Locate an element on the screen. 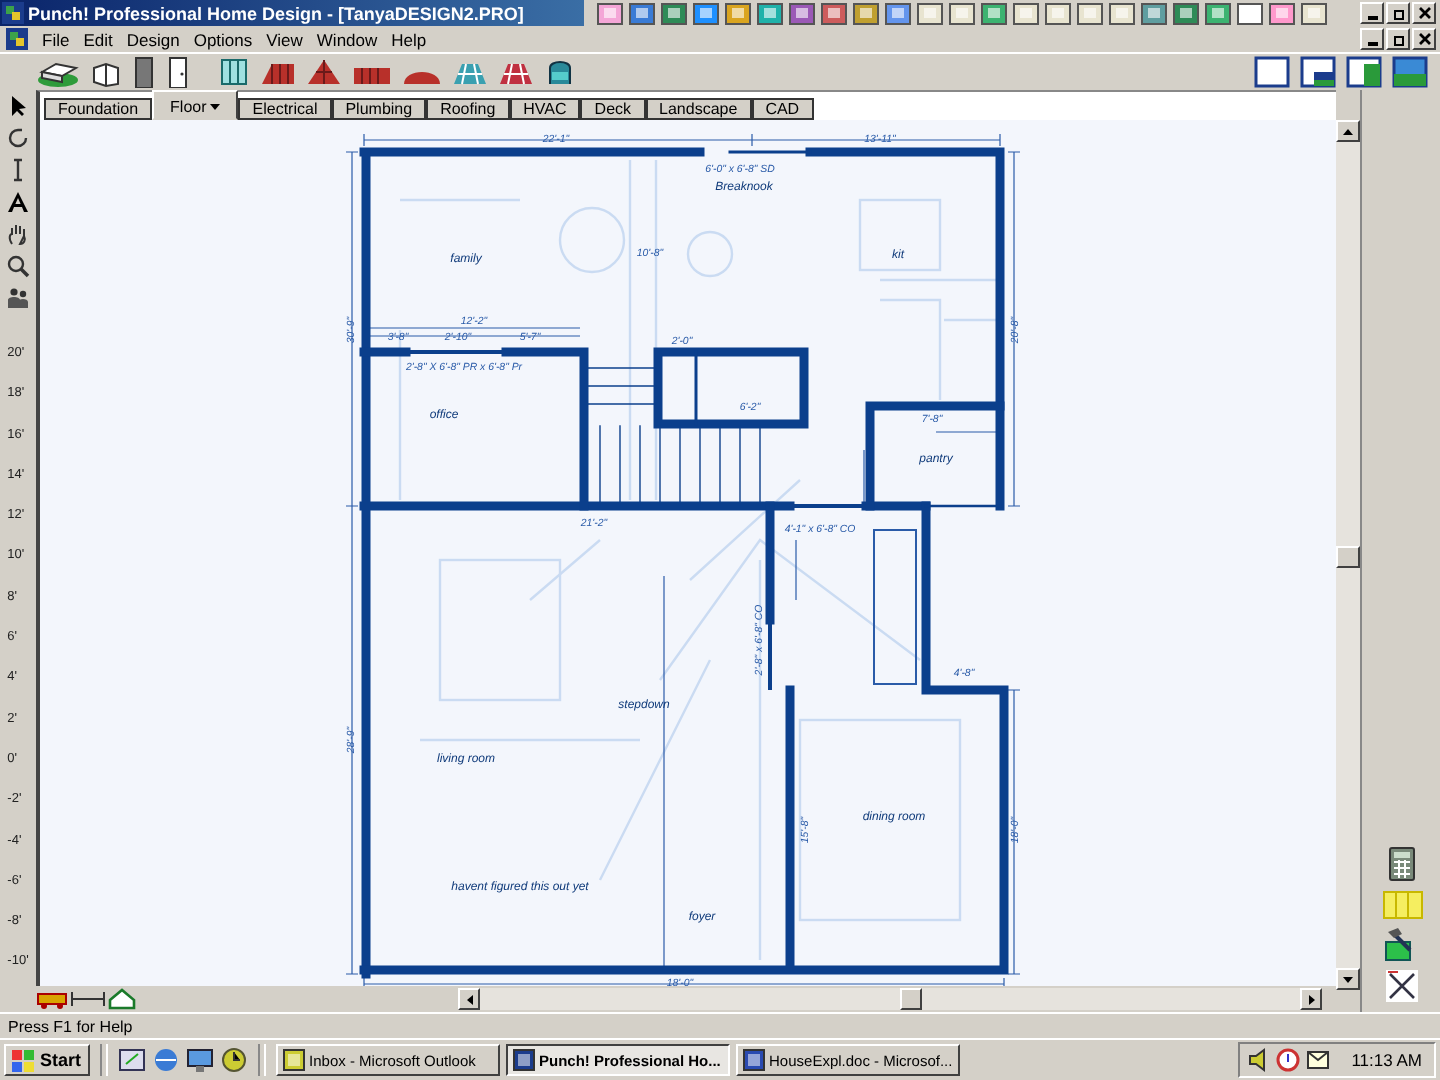  app-icon is located at coordinates (13, 13).